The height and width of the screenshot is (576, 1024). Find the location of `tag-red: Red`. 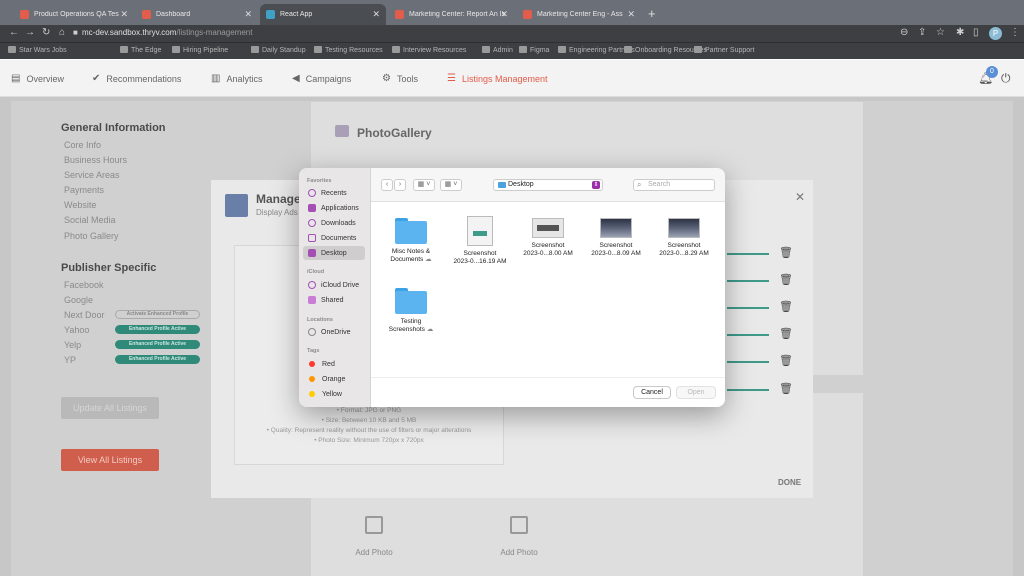

tag-red: Red is located at coordinates (334, 364).